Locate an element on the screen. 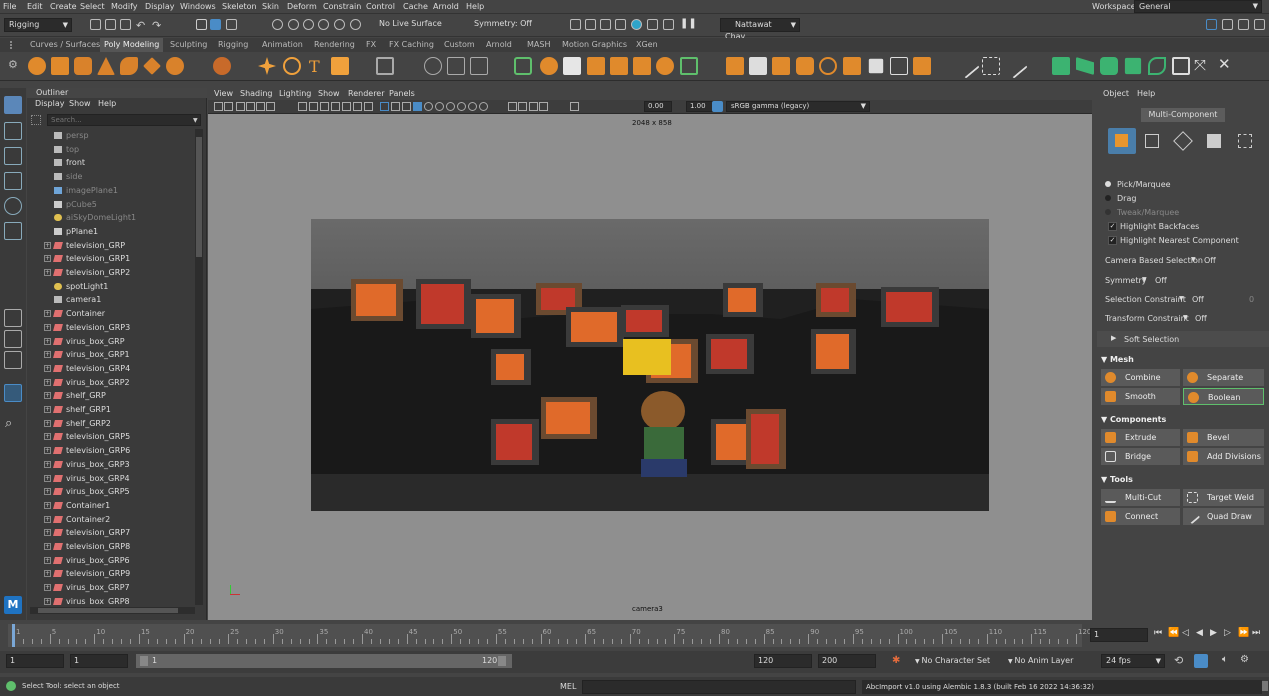  add-divisions-button: Add Divisions is located at coordinates (1223, 456).